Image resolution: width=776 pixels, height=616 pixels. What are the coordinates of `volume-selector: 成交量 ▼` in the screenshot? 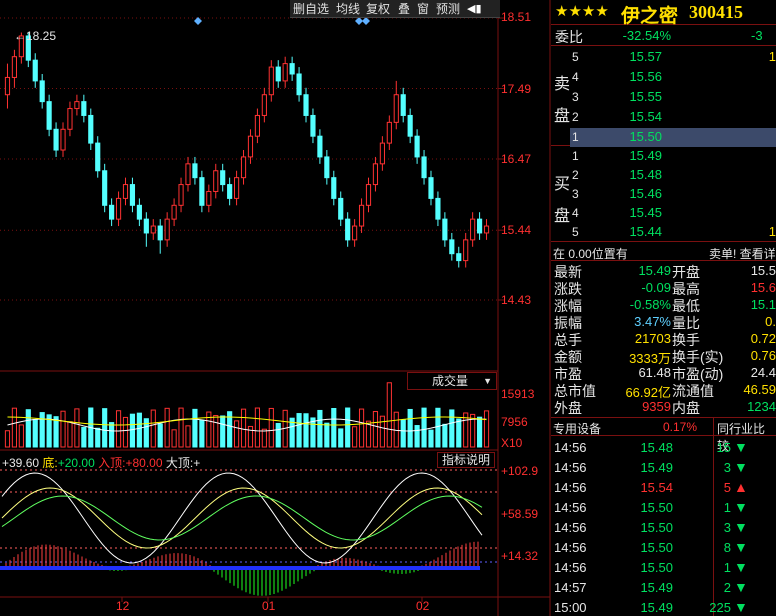 It's located at (452, 381).